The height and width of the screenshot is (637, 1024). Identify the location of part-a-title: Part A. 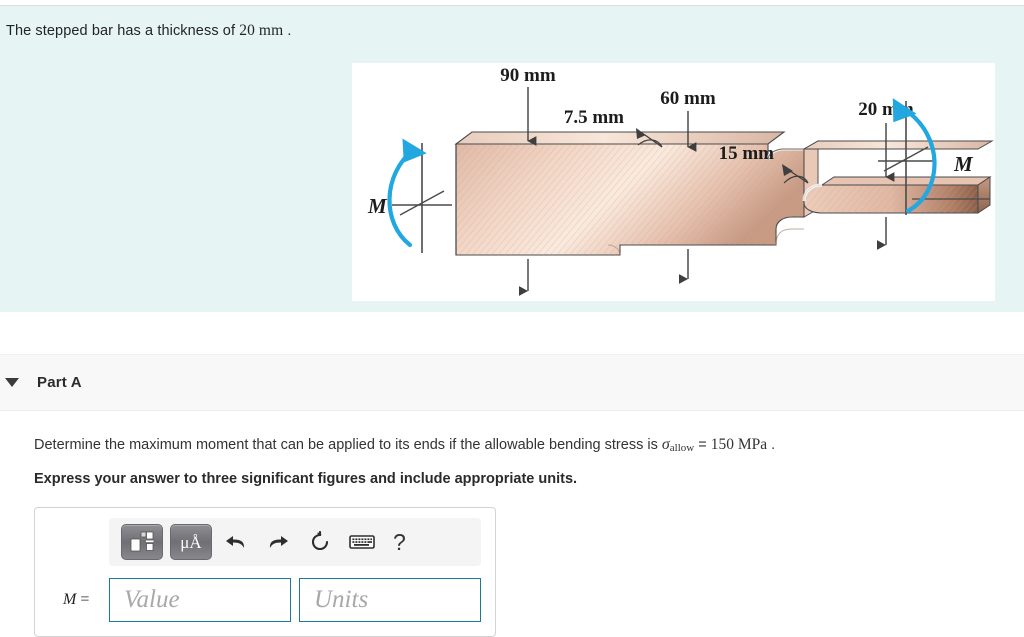
(59, 382).